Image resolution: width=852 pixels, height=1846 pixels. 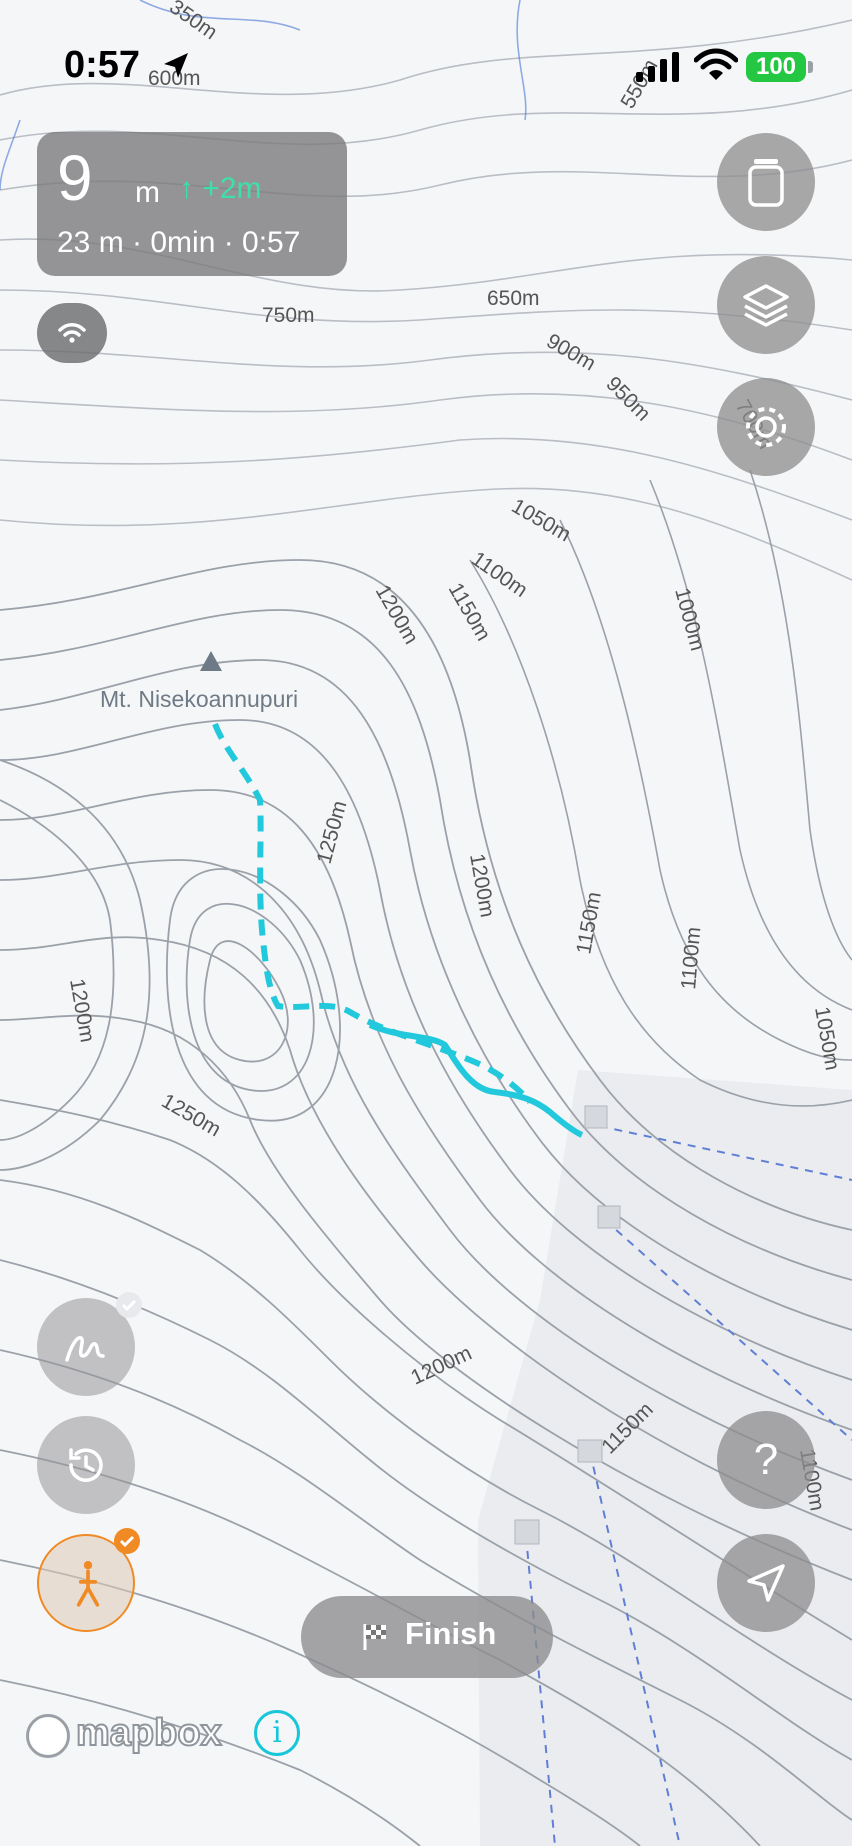 I want to click on battery-icon: 100, so click(x=776, y=67).